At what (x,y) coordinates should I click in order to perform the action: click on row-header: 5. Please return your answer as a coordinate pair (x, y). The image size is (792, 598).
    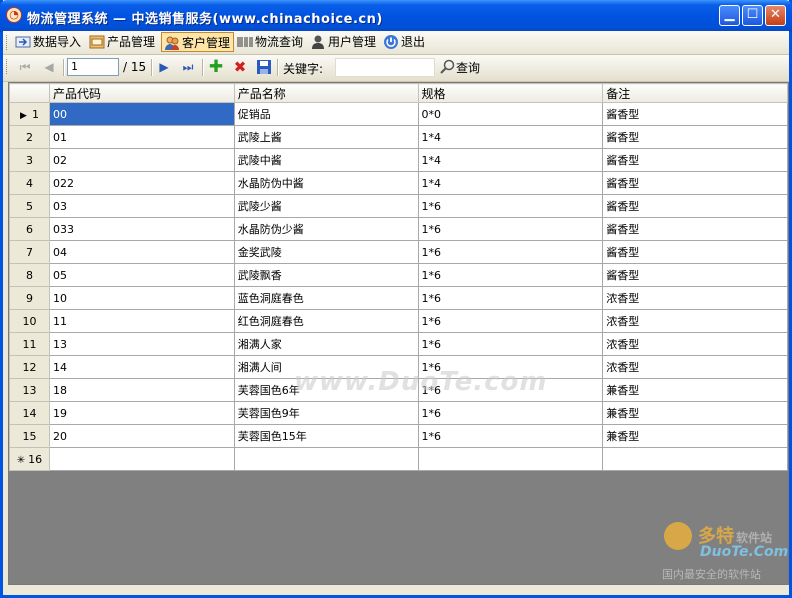
    Looking at the image, I should click on (29, 206).